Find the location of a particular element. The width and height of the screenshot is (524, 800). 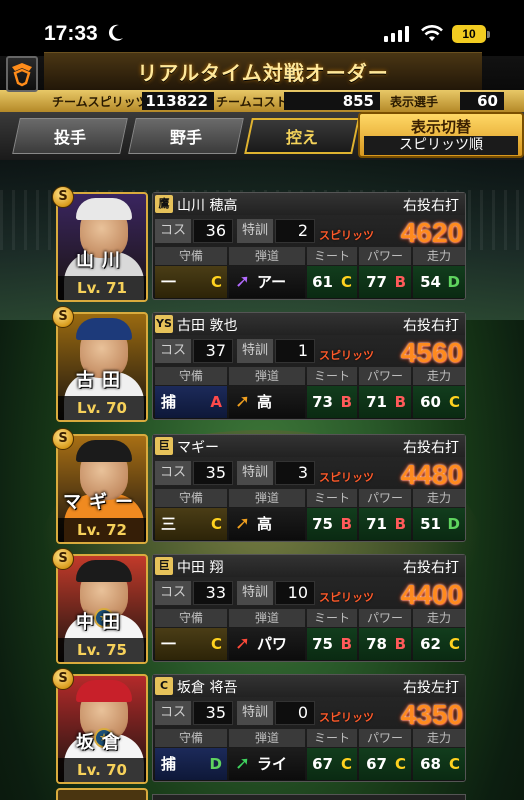

spirits-value: 4400 is located at coordinates (431, 594).